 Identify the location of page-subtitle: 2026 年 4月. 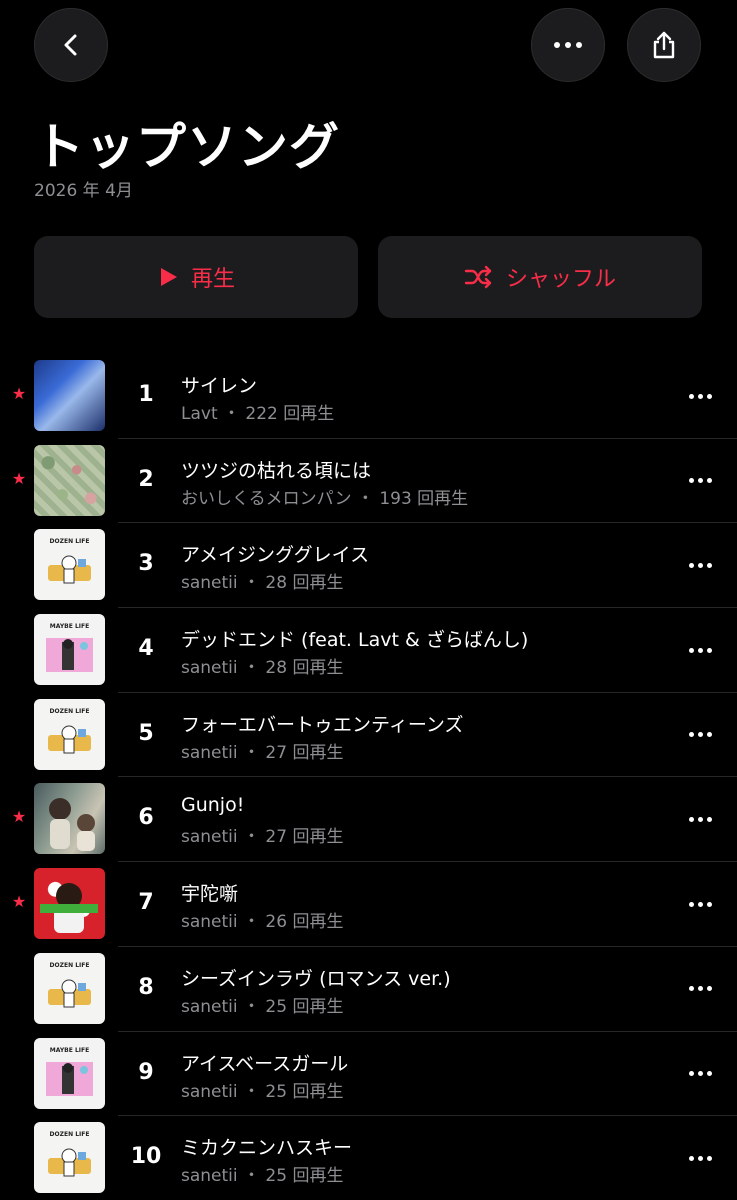
(83, 191).